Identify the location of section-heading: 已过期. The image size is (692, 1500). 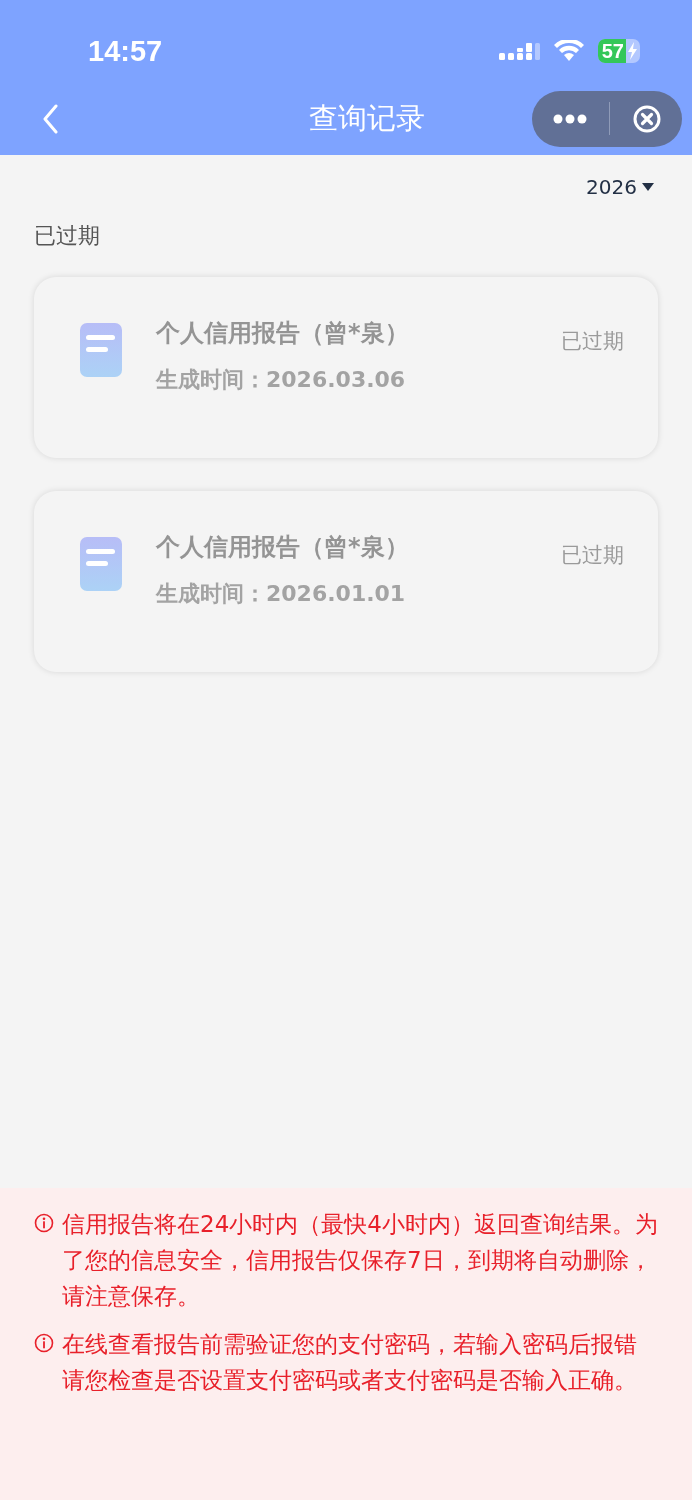
(67, 236).